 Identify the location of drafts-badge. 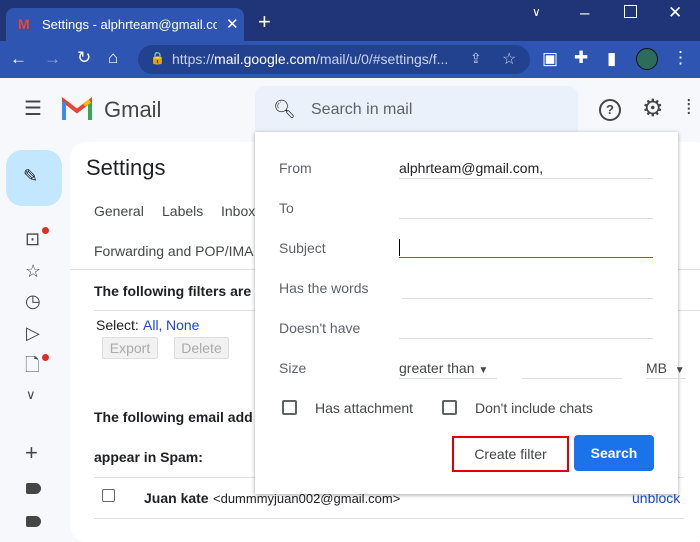
(45, 357).